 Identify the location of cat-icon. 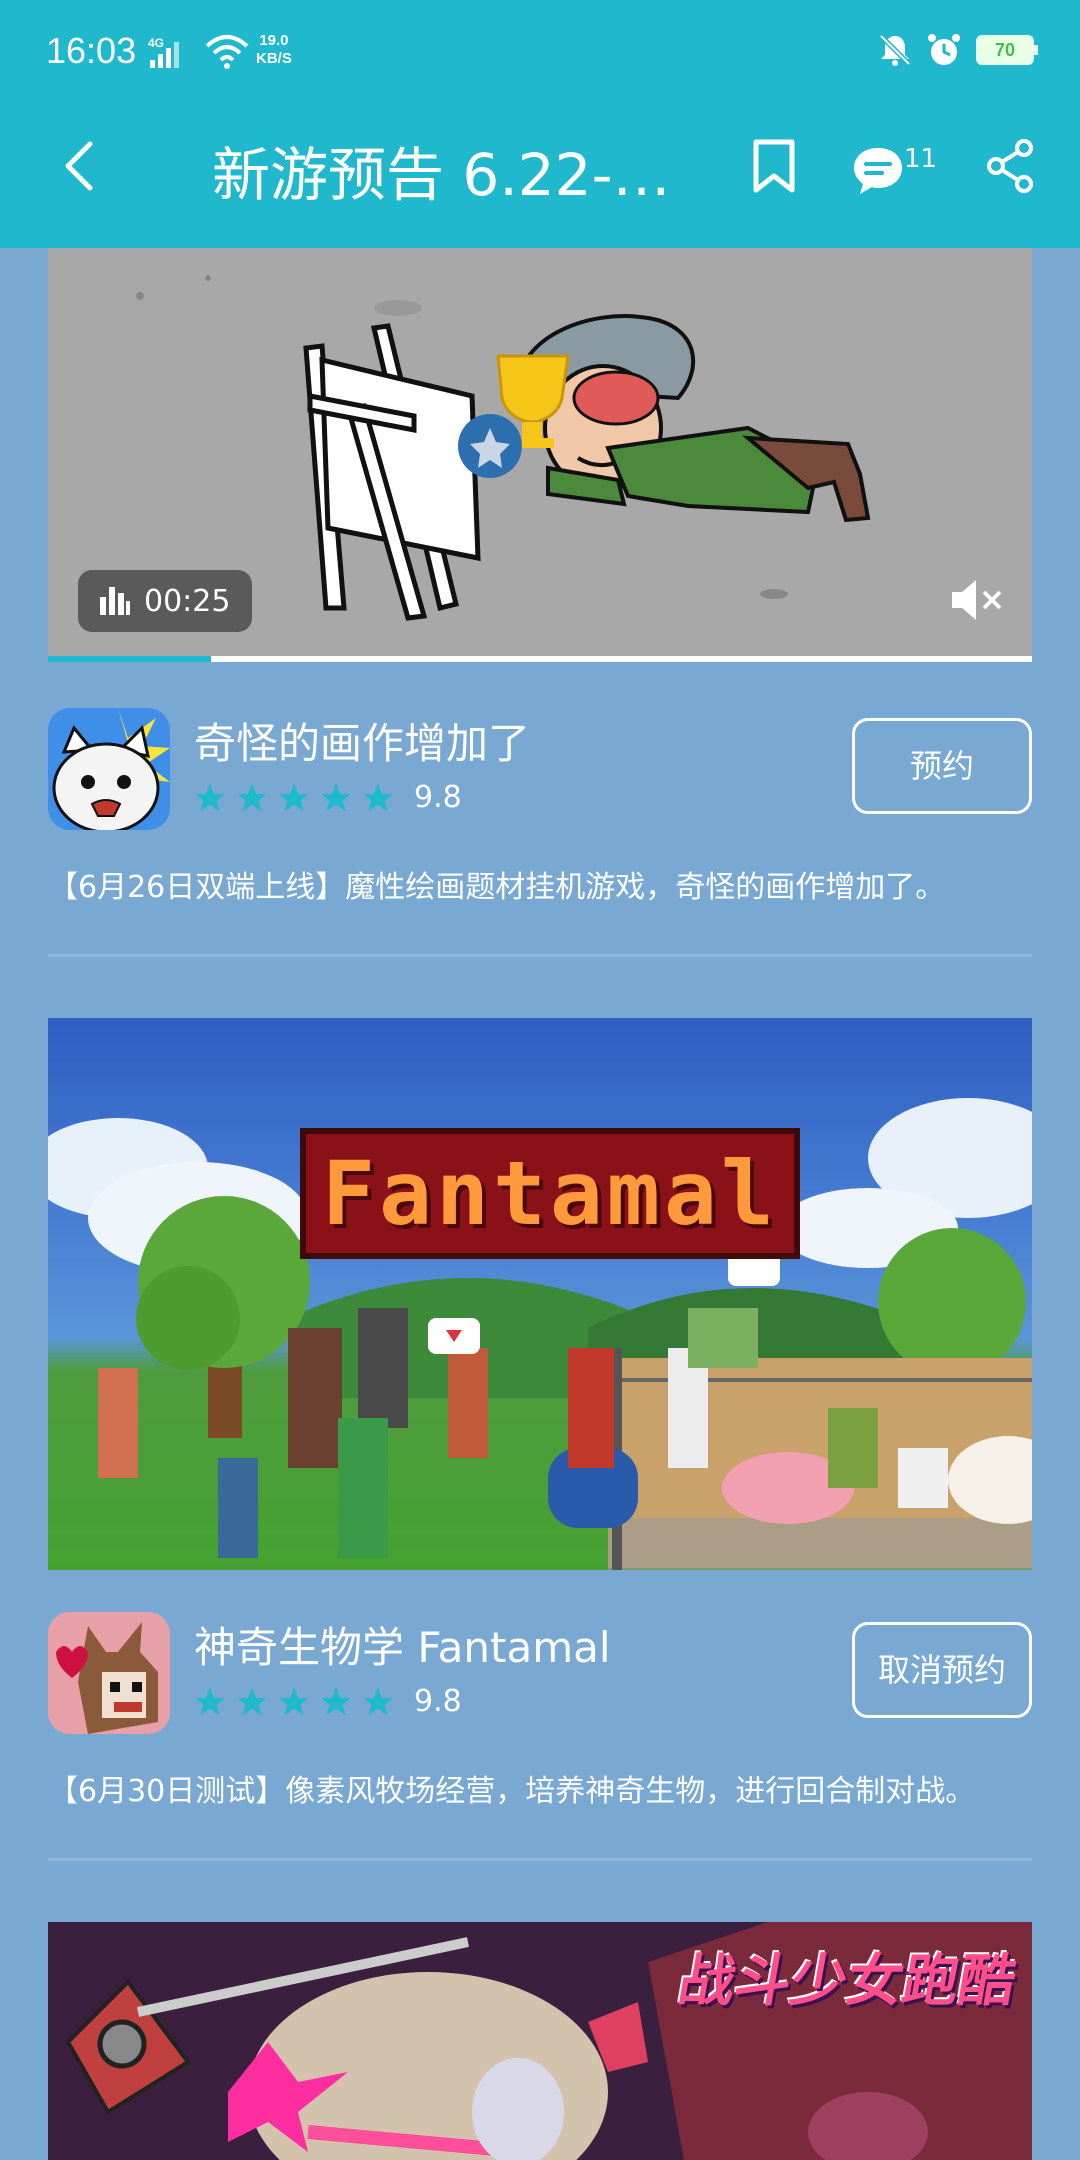
(111, 769).